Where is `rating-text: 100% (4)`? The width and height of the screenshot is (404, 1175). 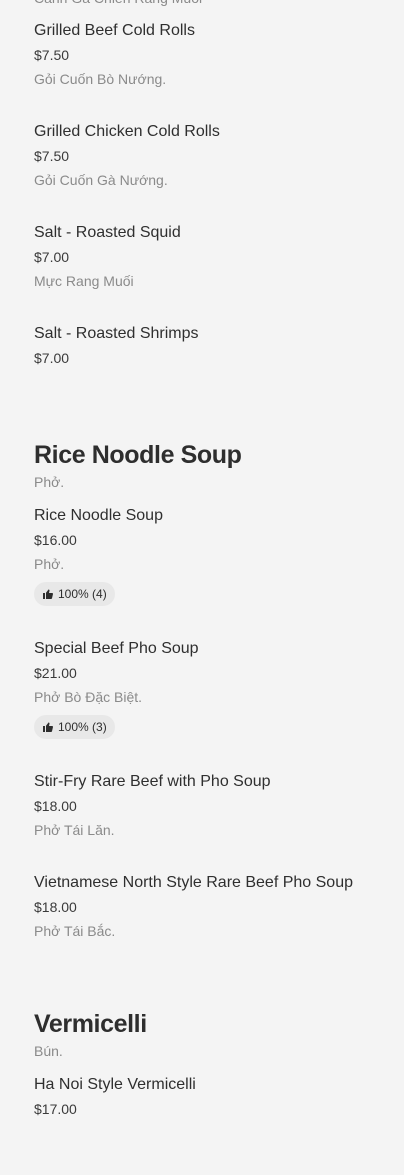 rating-text: 100% (4) is located at coordinates (82, 594).